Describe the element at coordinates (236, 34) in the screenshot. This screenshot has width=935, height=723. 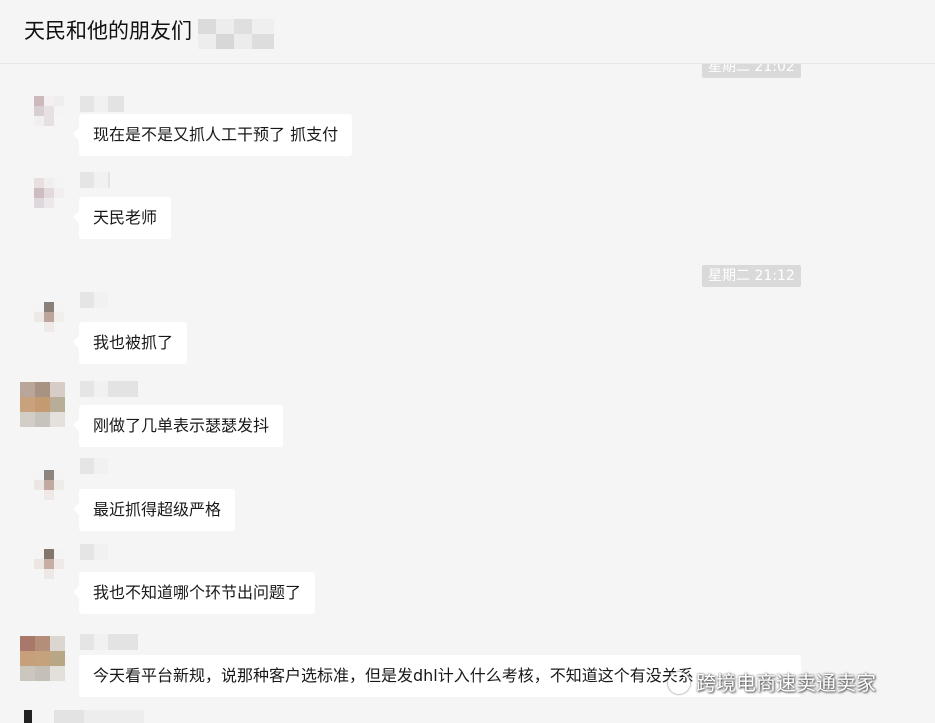
I see `title-redaction` at that location.